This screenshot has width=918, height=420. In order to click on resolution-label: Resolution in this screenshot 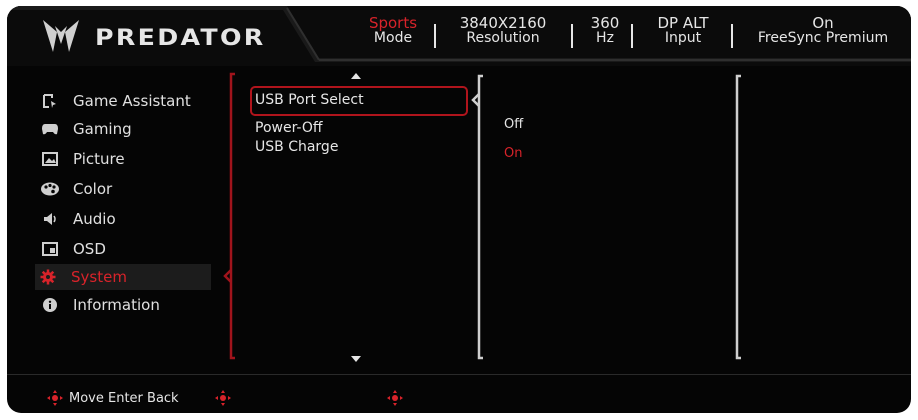, I will do `click(503, 38)`.